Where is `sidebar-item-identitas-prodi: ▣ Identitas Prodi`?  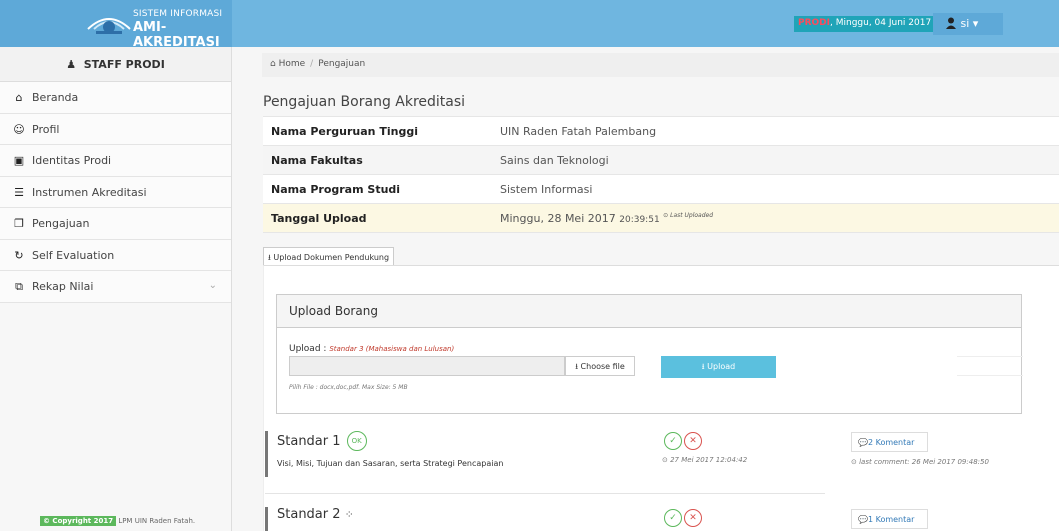
sidebar-item-identitas-prodi: ▣ Identitas Prodi is located at coordinates (115, 161).